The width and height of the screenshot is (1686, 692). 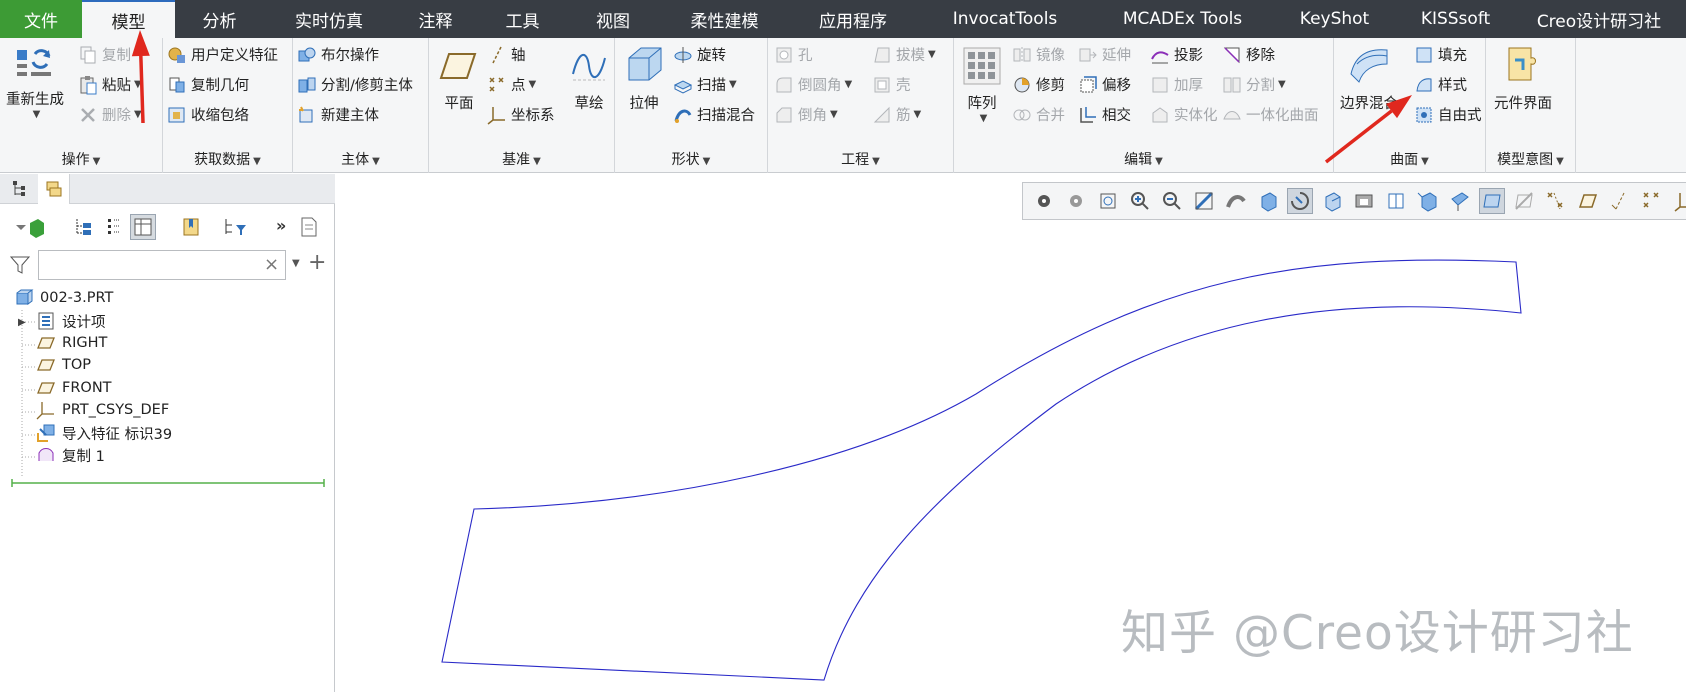 What do you see at coordinates (222, 54) in the screenshot?
I see `udf-button: 用户定义特征` at bounding box center [222, 54].